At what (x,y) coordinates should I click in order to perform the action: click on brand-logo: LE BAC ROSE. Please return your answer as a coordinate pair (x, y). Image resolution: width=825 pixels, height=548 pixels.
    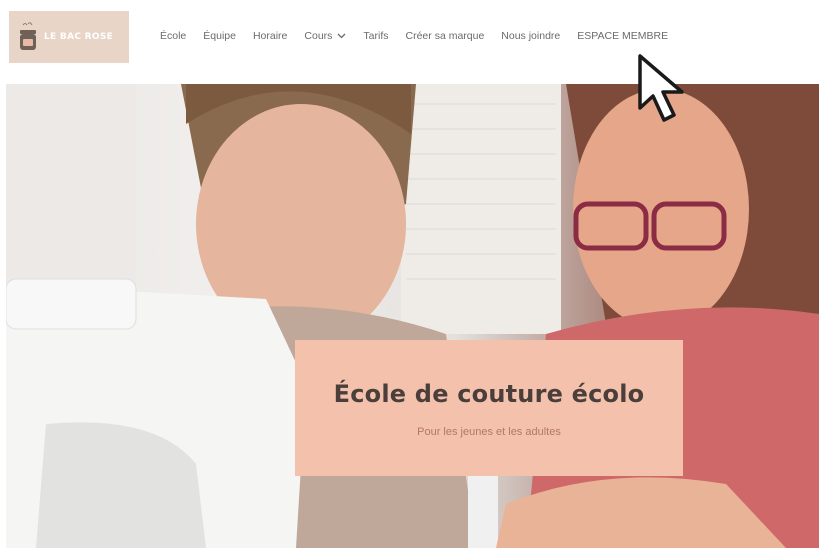
    Looking at the image, I should click on (69, 37).